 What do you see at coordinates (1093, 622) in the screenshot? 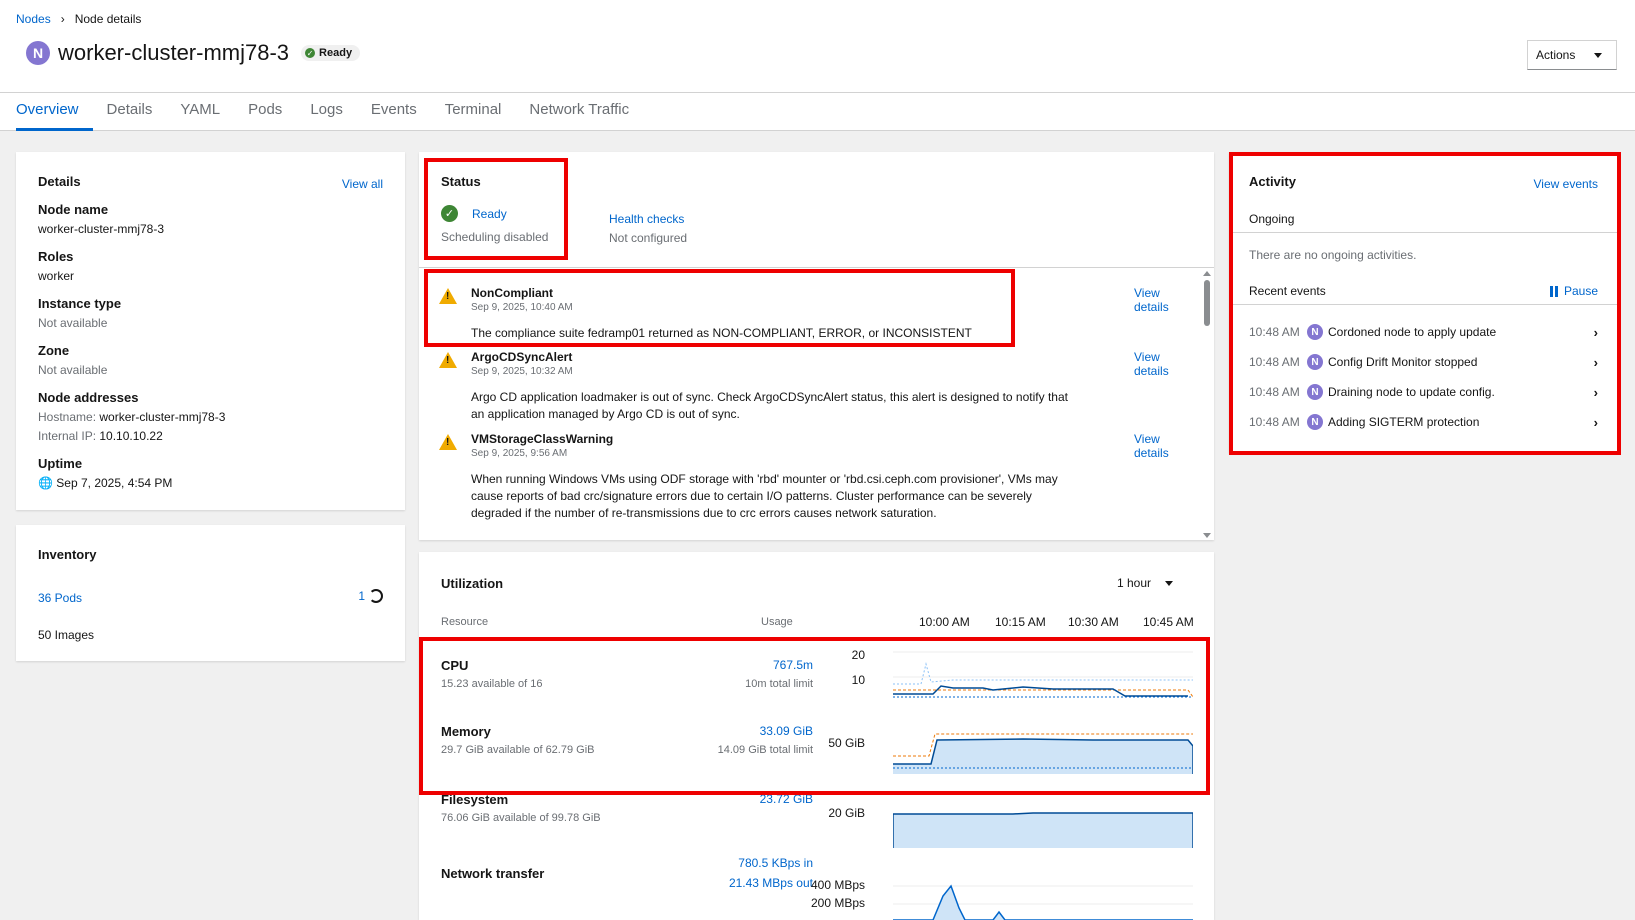
I see `time-tick-label: 10:30 AM` at bounding box center [1093, 622].